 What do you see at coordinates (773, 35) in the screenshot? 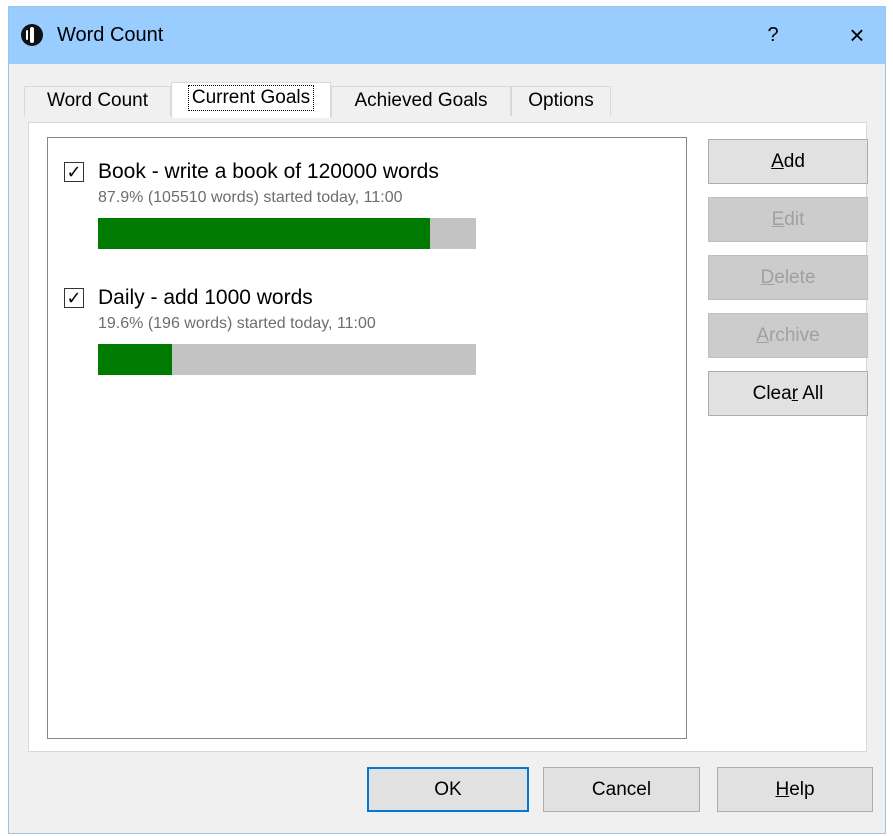
I see `help-icon: ?` at bounding box center [773, 35].